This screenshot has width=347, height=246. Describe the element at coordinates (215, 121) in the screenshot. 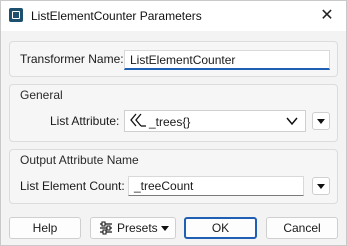

I see `list-attribute-dropdown: _trees{}` at that location.